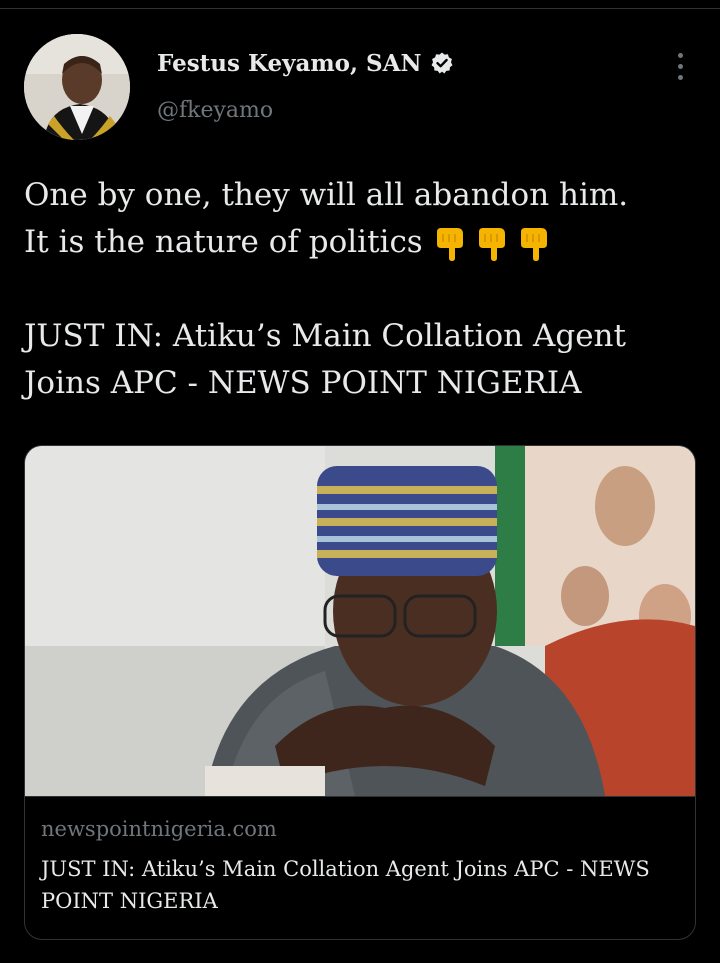 Image resolution: width=720 pixels, height=963 pixels. What do you see at coordinates (360, 8) in the screenshot?
I see `top-divider` at bounding box center [360, 8].